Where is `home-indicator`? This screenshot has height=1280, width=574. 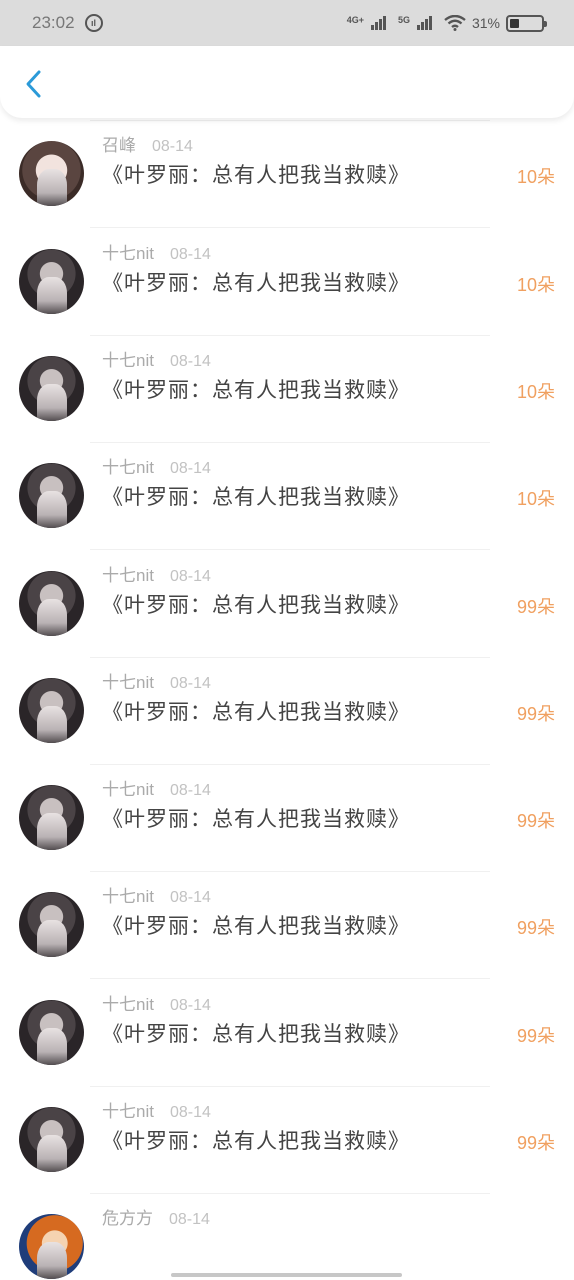
home-indicator is located at coordinates (286, 1275).